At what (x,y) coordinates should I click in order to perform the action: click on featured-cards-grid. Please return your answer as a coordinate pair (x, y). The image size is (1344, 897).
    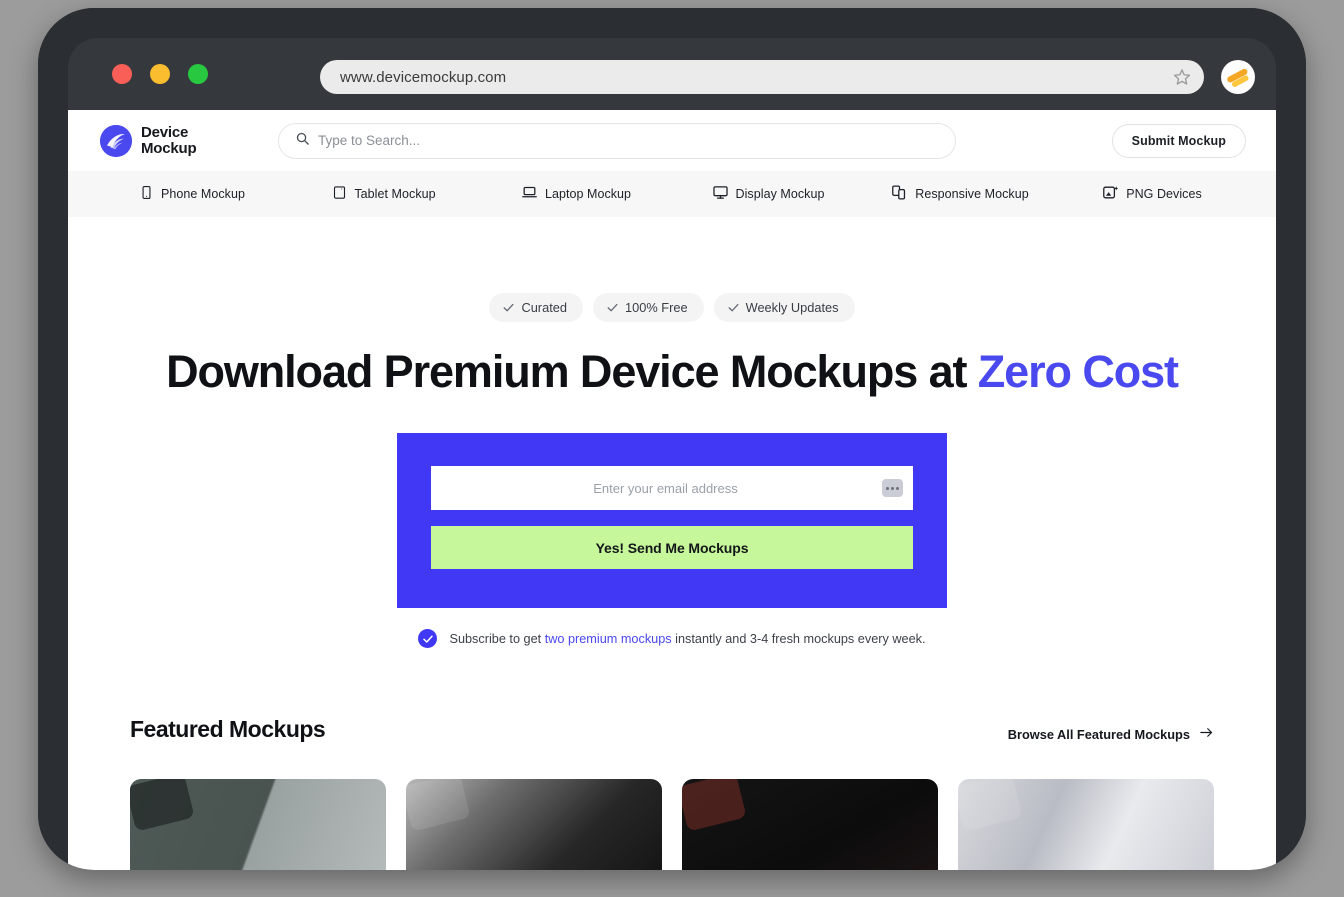
    Looking at the image, I should click on (672, 824).